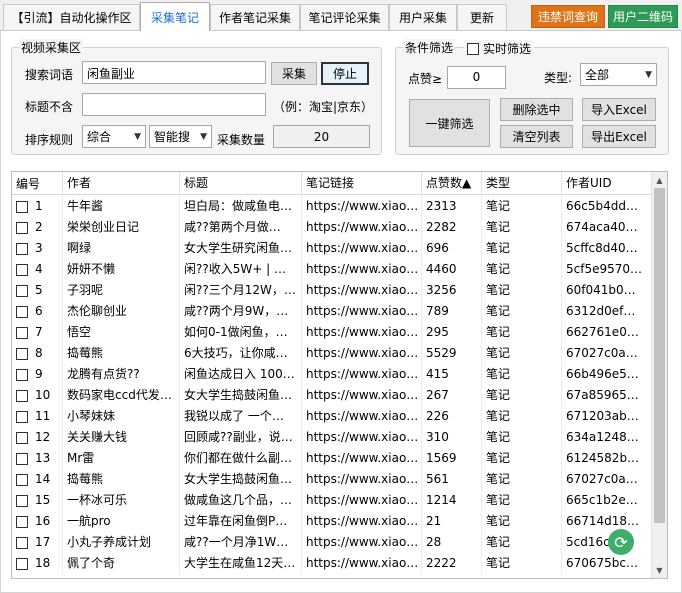 This screenshot has width=682, height=593. What do you see at coordinates (37, 353) in the screenshot?
I see `row-num: 8` at bounding box center [37, 353].